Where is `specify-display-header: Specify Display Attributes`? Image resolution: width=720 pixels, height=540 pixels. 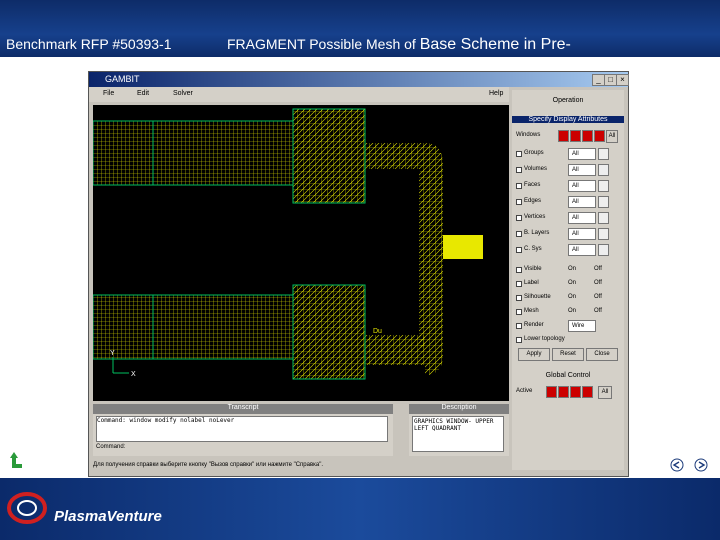 specify-display-header: Specify Display Attributes is located at coordinates (568, 119).